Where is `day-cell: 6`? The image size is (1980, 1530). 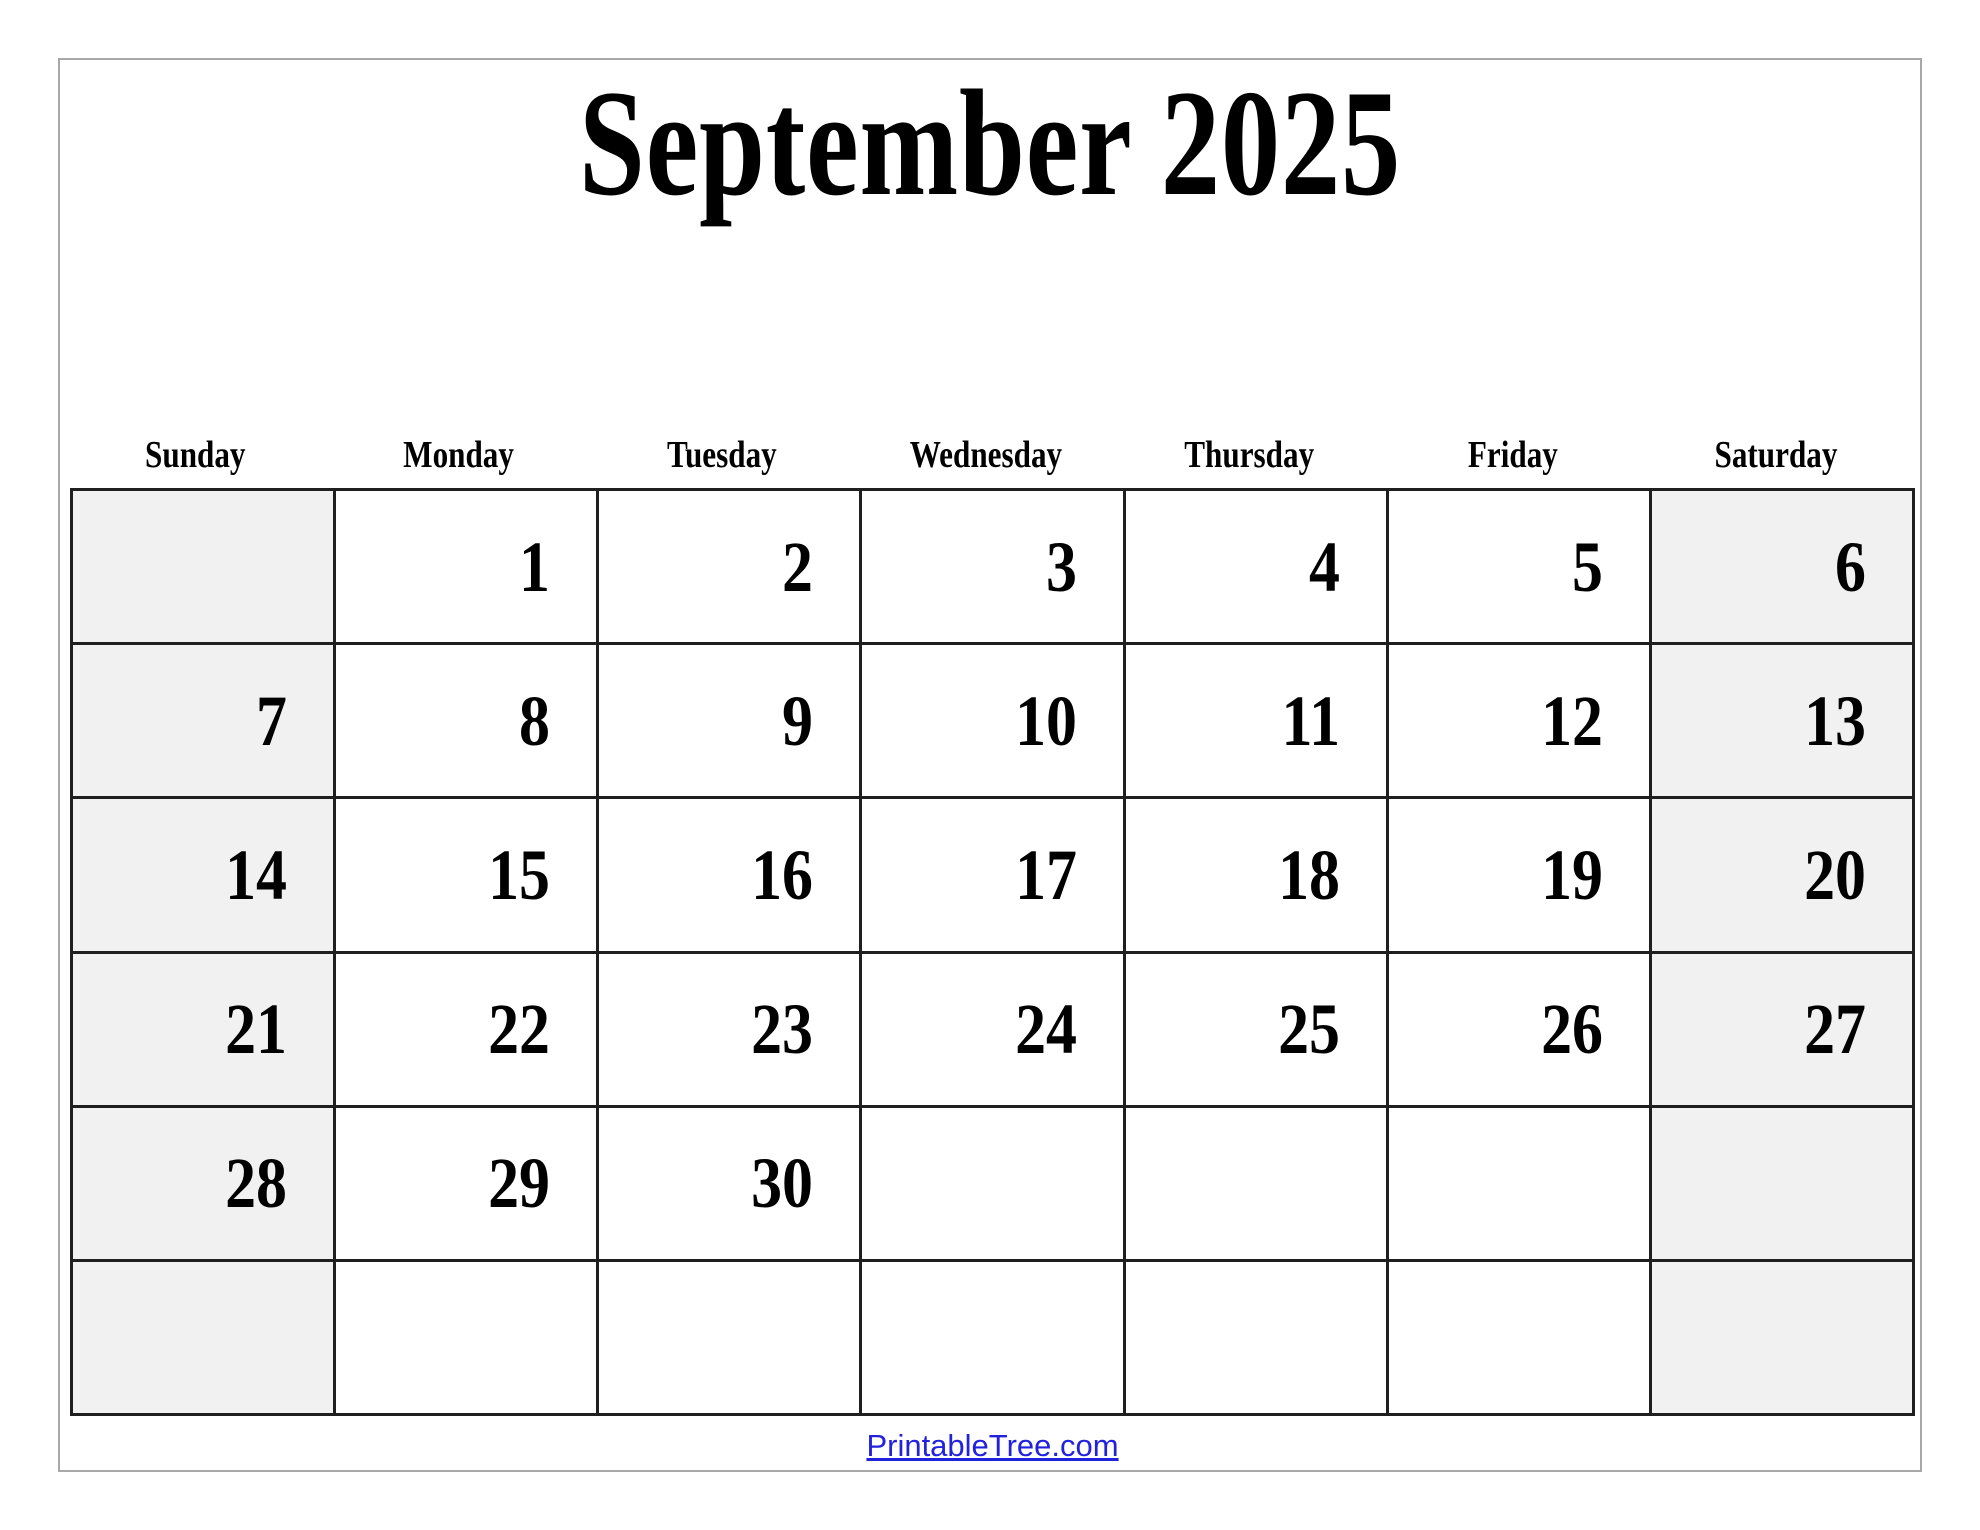
day-cell: 6 is located at coordinates (1783, 568).